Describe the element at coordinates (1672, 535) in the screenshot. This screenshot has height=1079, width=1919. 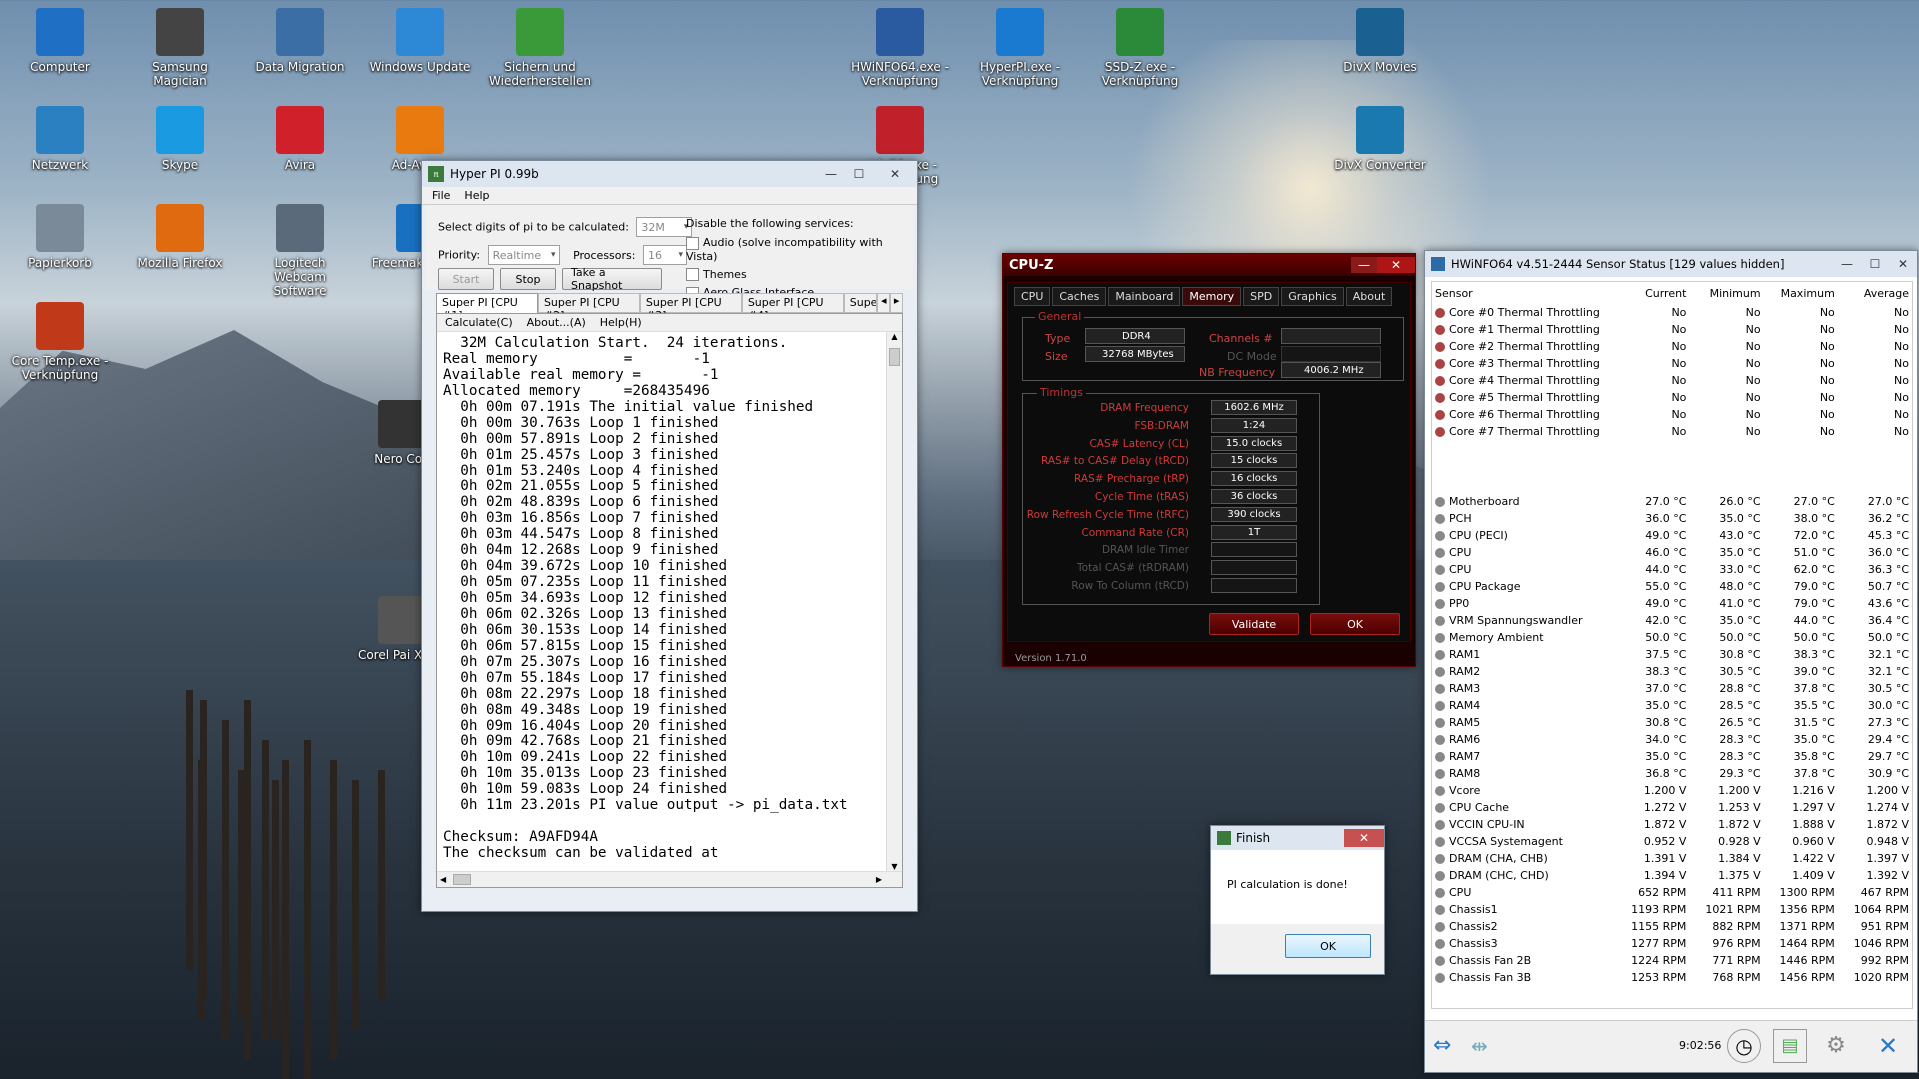
I see `sensor-row: CPU (PECI) 49.0 °C 43.0 °C 72.0 °C 45.3 °C` at that location.